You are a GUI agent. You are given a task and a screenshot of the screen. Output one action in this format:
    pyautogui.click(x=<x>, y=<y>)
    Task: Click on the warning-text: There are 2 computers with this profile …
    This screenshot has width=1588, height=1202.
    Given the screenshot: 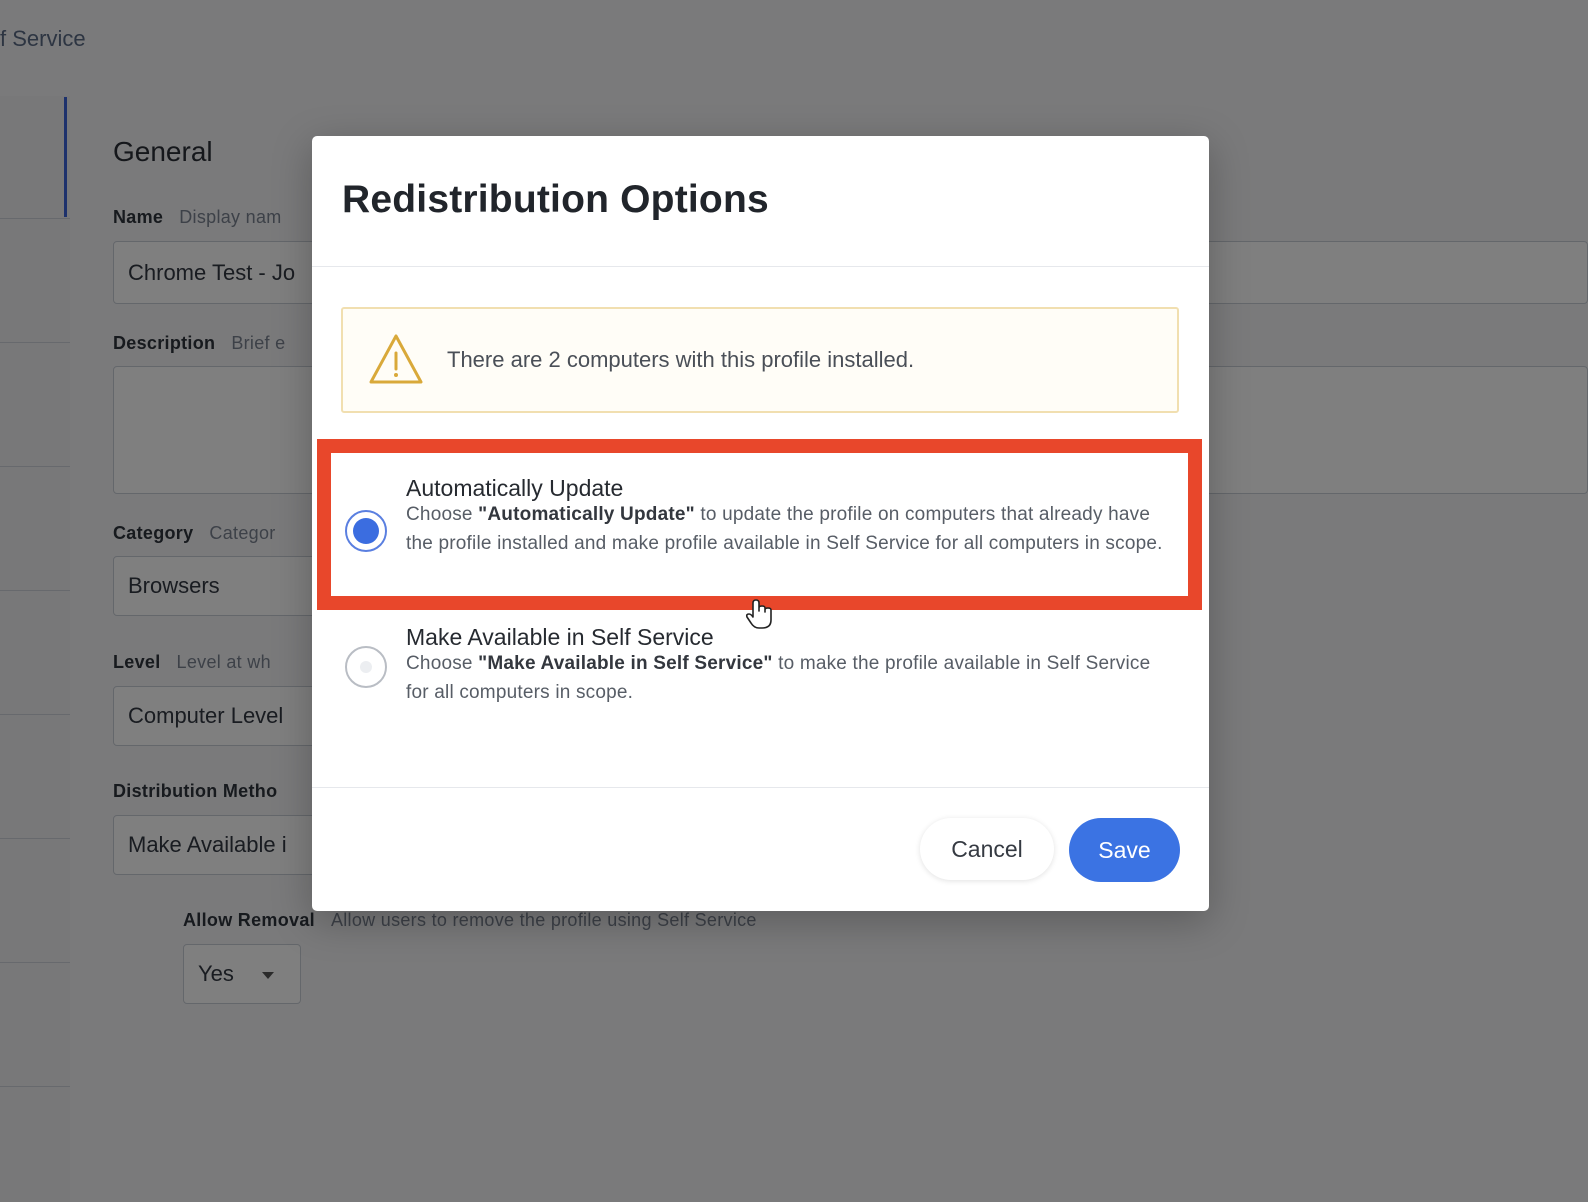 What is the action you would take?
    pyautogui.click(x=681, y=359)
    